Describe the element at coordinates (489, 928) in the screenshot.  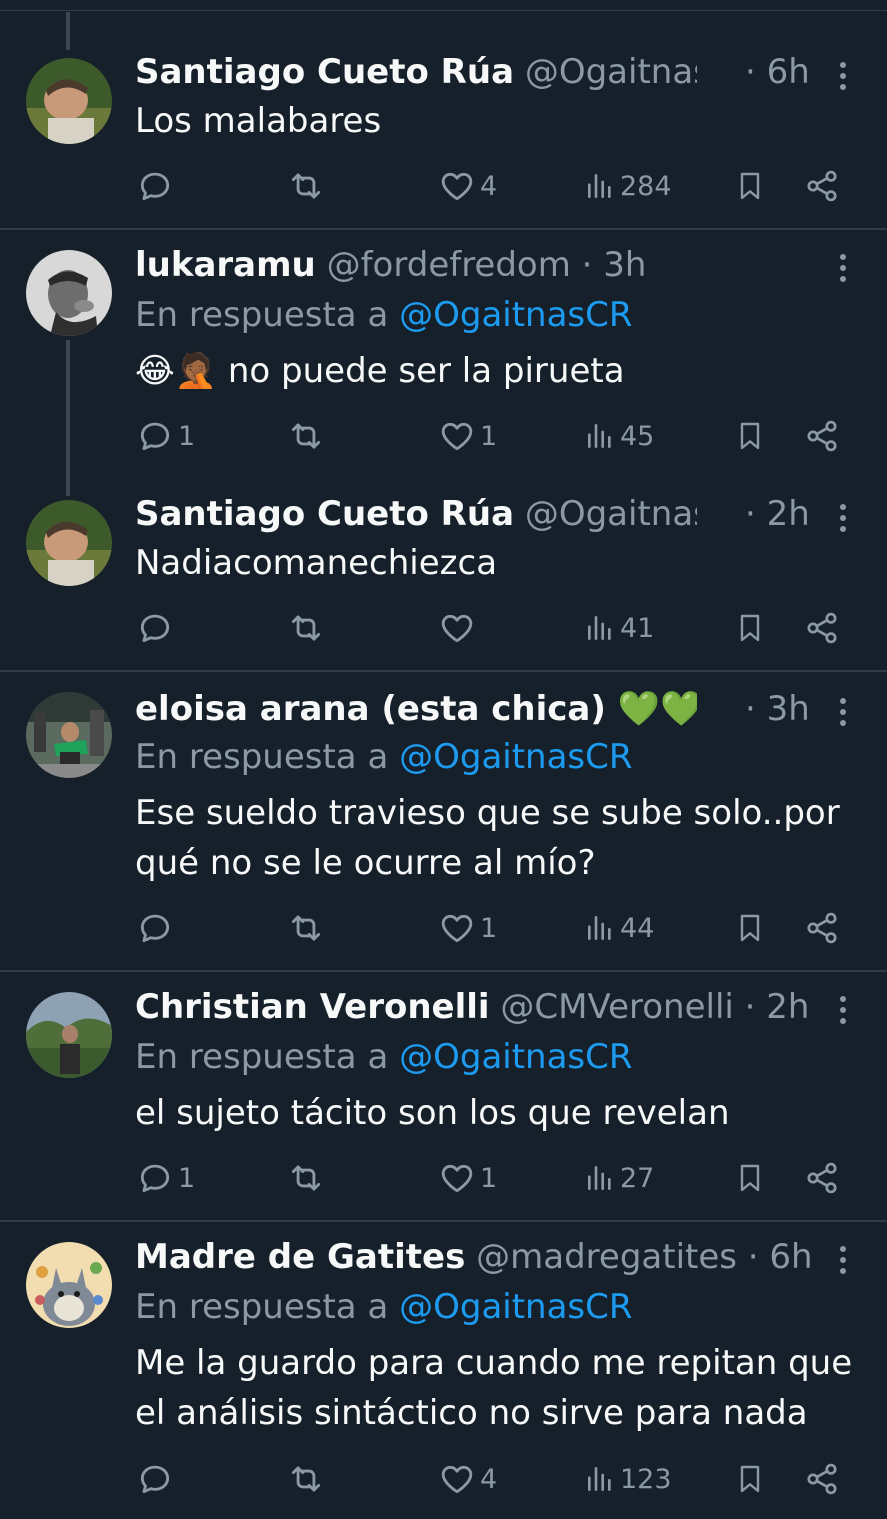
I see `like-count: 1` at that location.